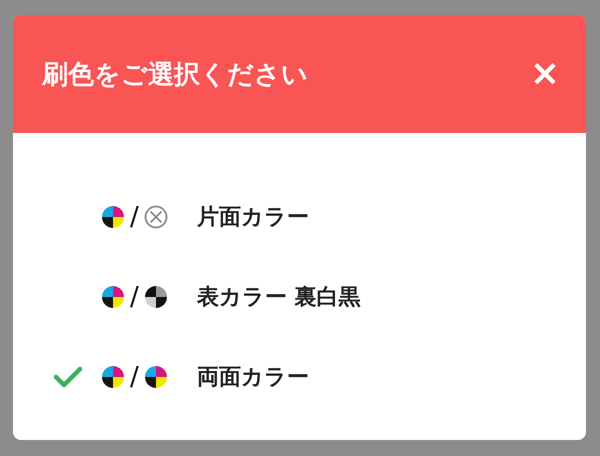  I want to click on grayscale-quadrant-icon, so click(156, 297).